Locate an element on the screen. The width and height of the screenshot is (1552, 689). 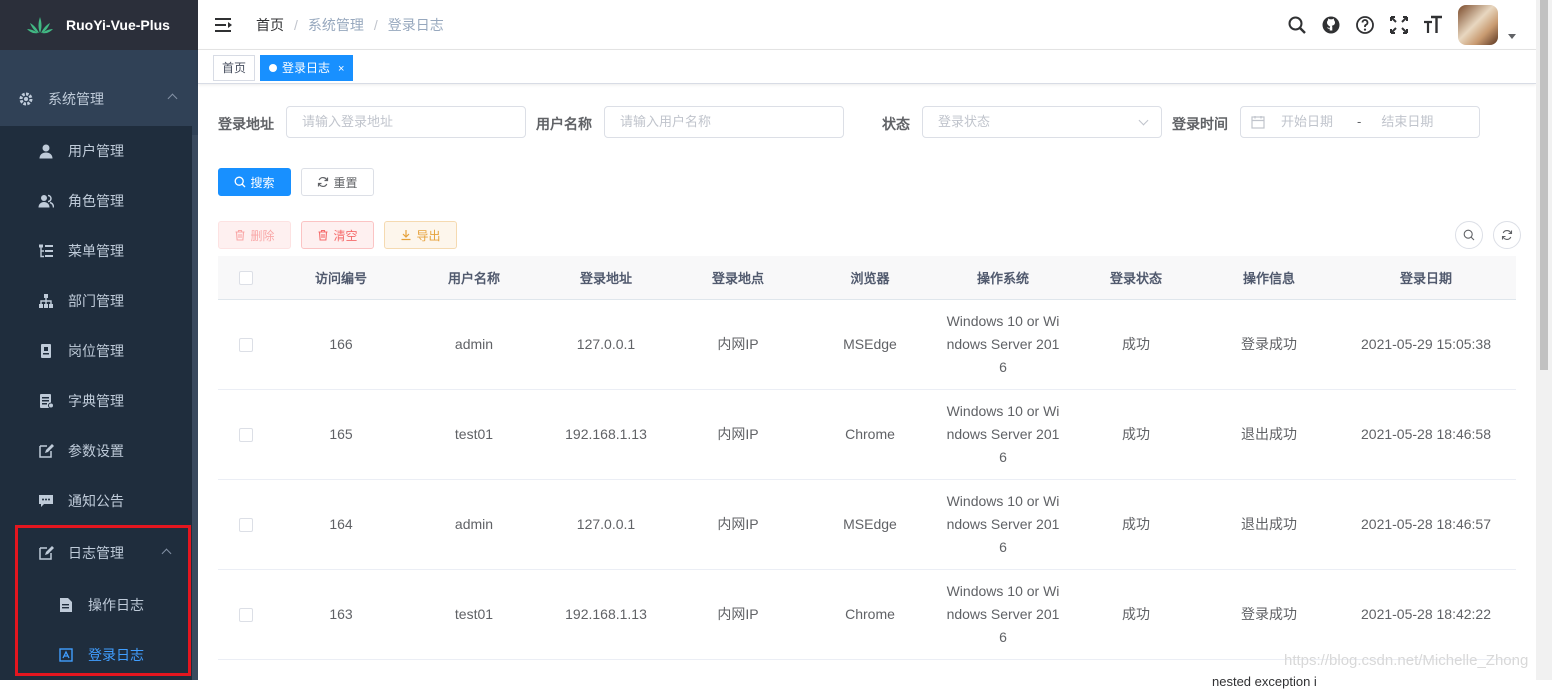
sidebar-item-post: 岗位管理 is located at coordinates (96, 351).